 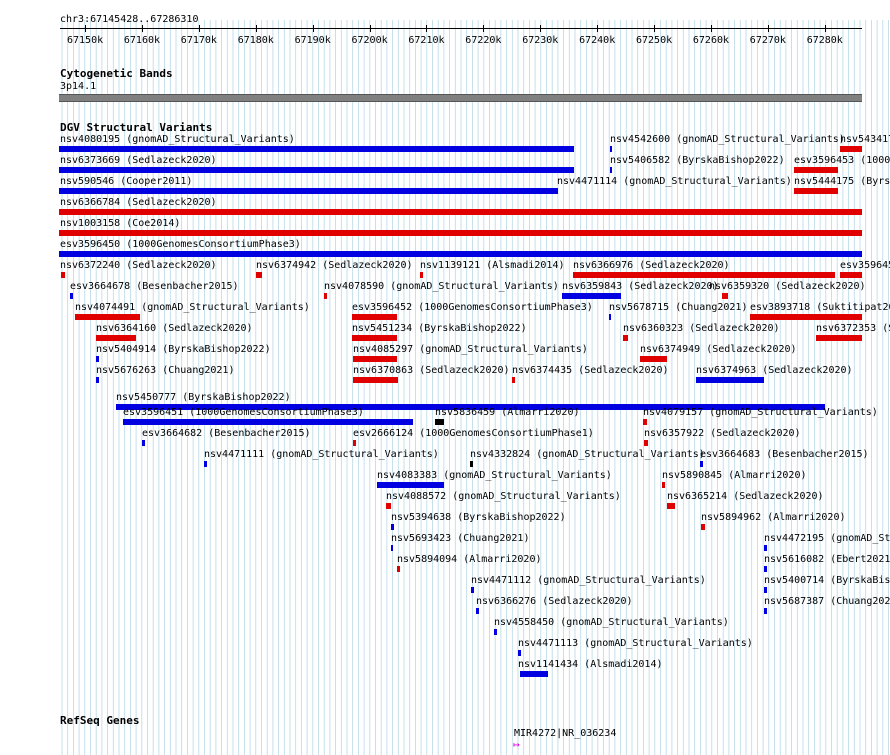 What do you see at coordinates (154, 286) in the screenshot?
I see `dgv-feature-label: esv3664678 (Besenbacher2015)` at bounding box center [154, 286].